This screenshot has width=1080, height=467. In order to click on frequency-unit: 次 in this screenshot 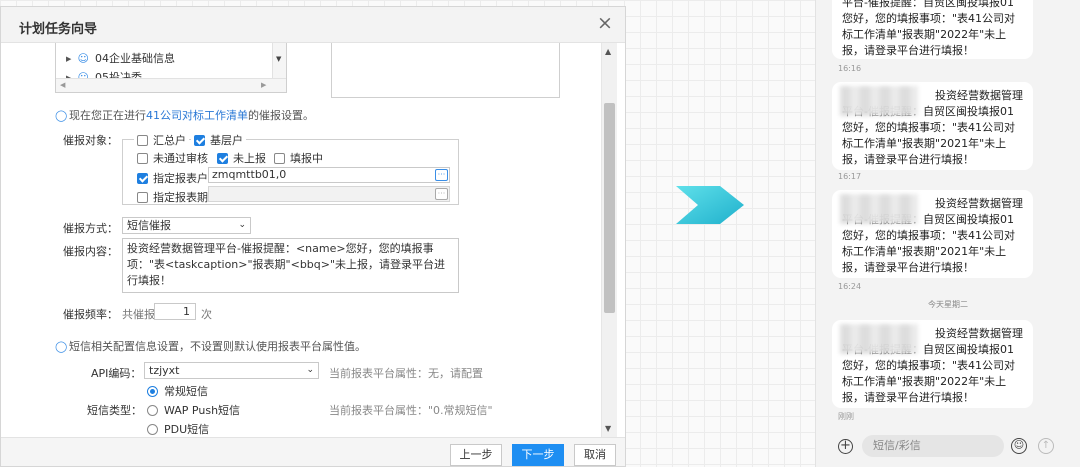, I will do `click(206, 314)`.